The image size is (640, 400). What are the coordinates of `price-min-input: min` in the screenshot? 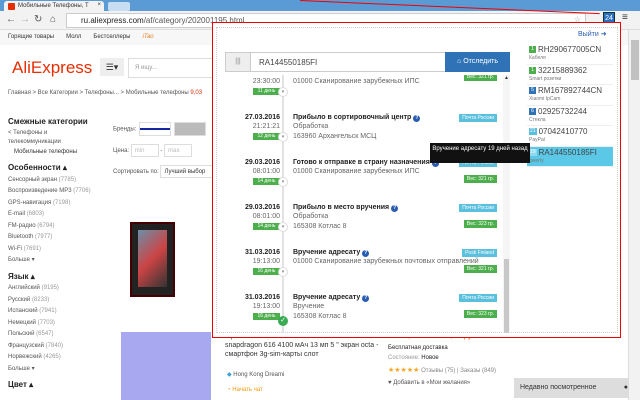 It's located at (144, 150).